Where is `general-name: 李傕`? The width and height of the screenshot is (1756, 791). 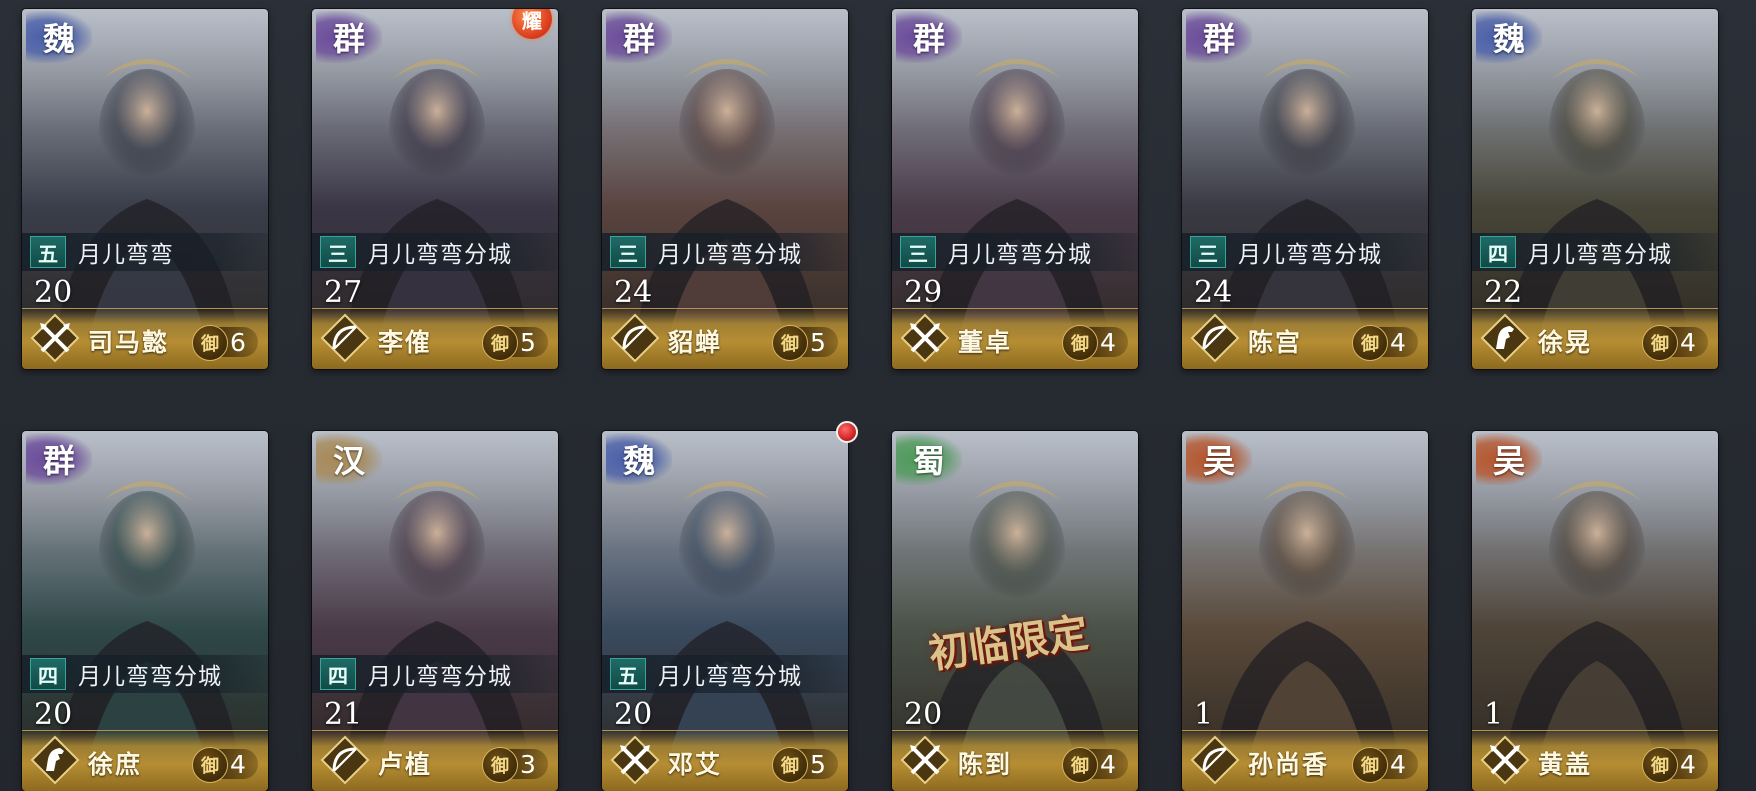
general-name: 李傕 is located at coordinates (405, 342).